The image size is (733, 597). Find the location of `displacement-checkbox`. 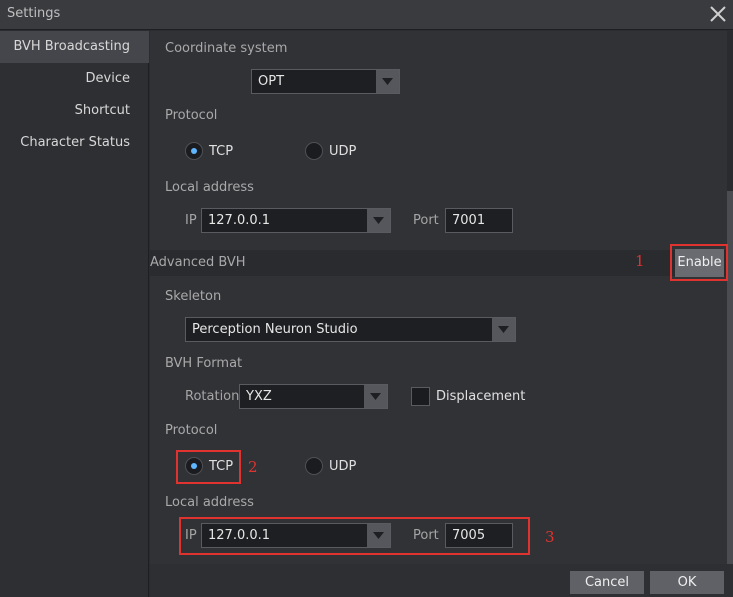

displacement-checkbox is located at coordinates (420, 396).